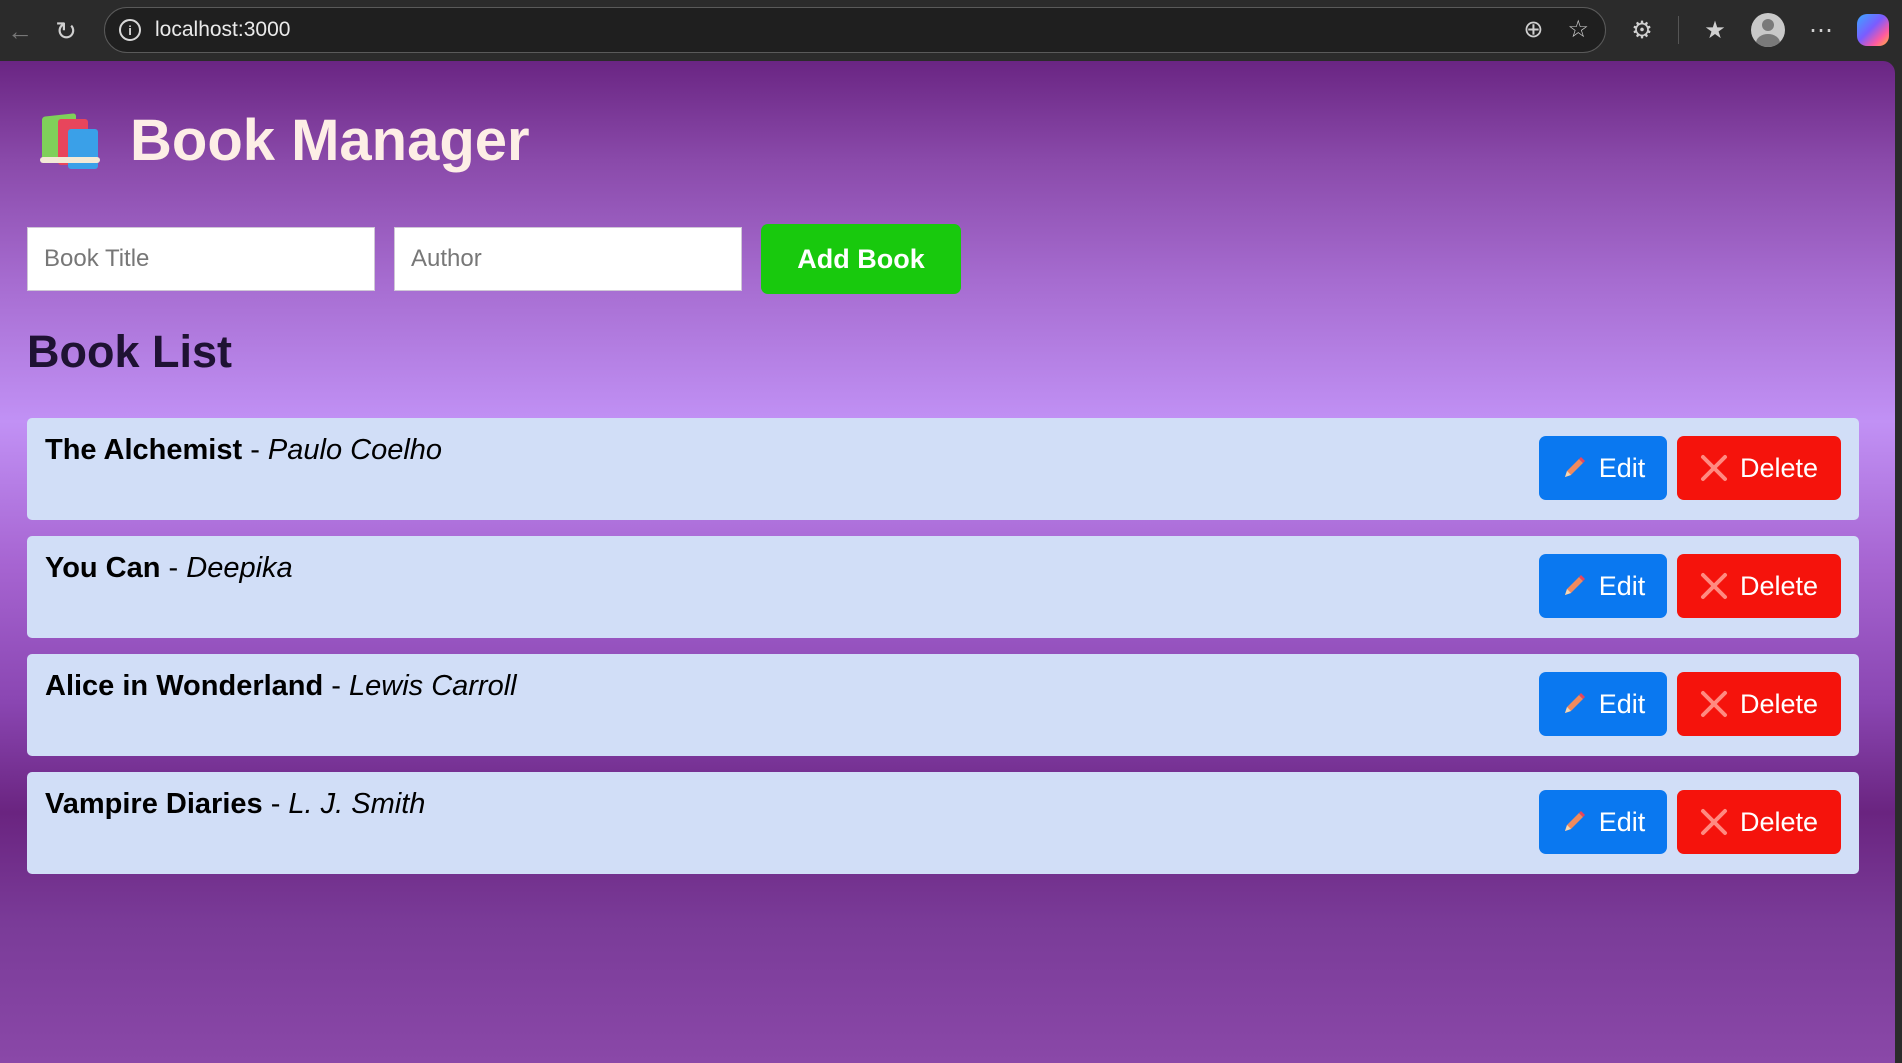 This screenshot has height=1063, width=1902. I want to click on books-icon, so click(69, 141).